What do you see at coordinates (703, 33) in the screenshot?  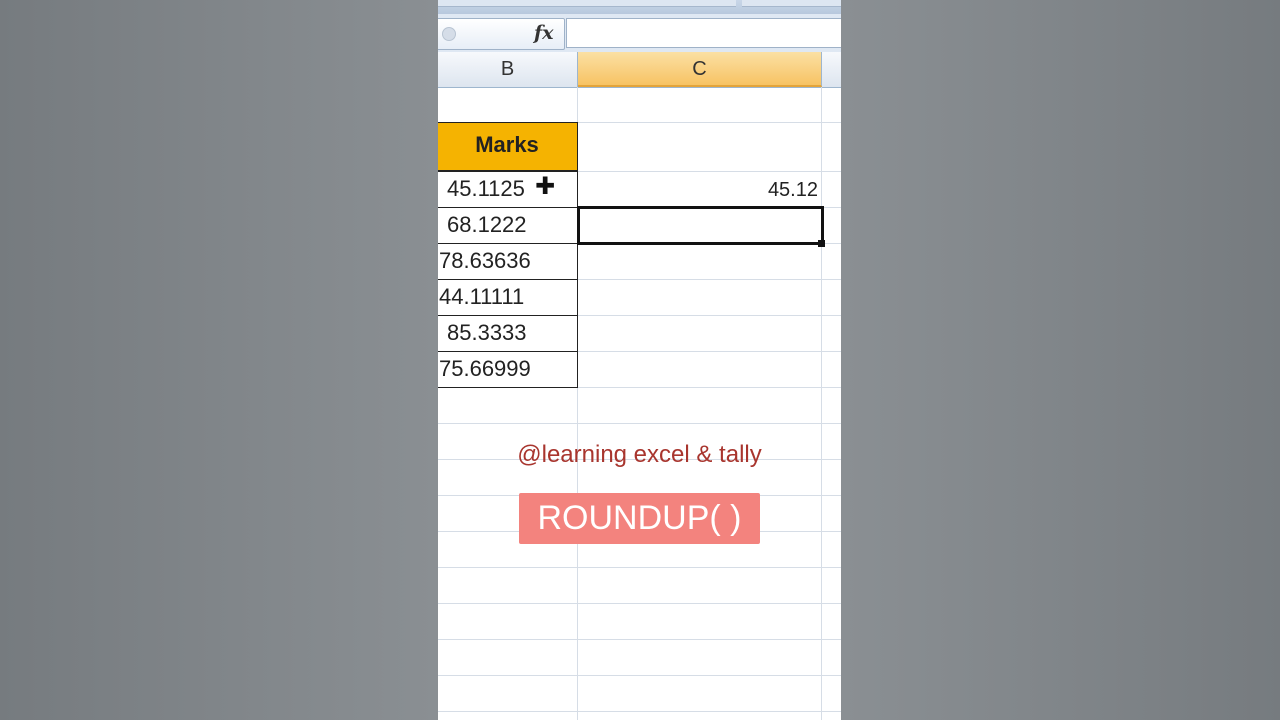 I see `formula-input` at bounding box center [703, 33].